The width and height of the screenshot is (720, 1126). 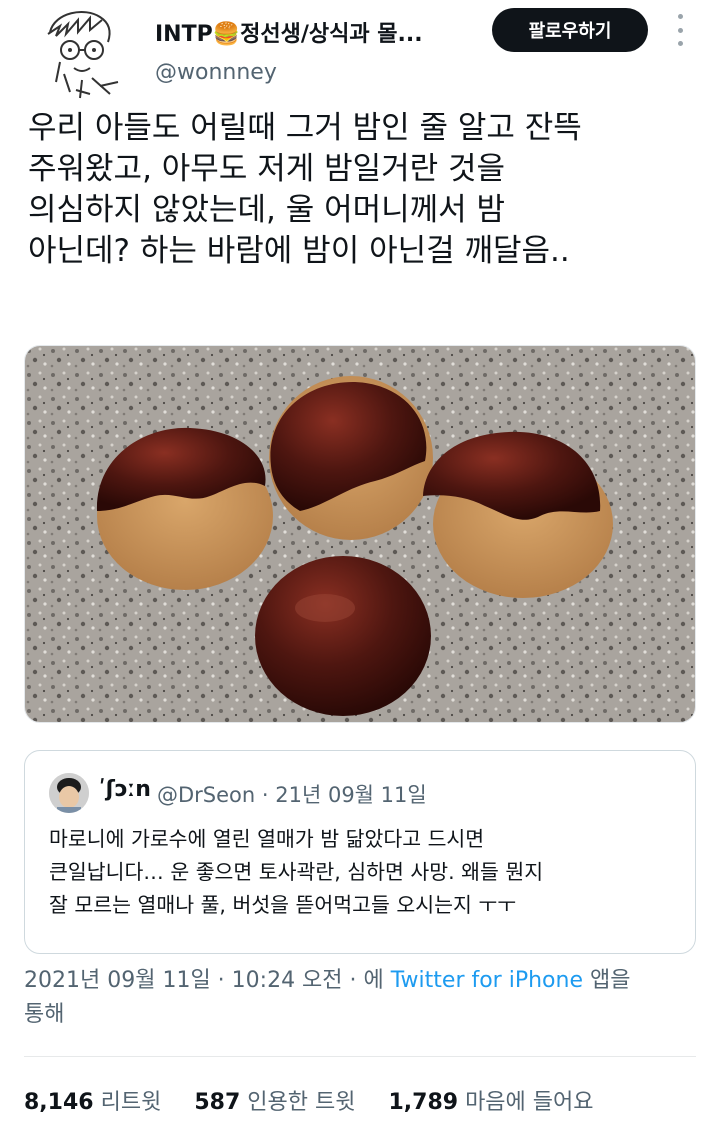 I want to click on stat-number: 1,789, so click(x=423, y=1102).